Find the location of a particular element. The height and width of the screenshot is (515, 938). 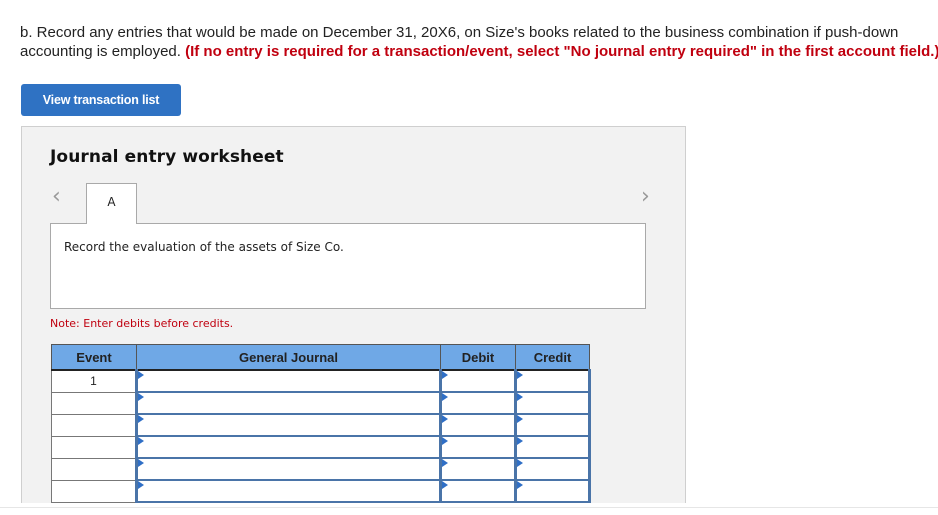

header-debit: Debit is located at coordinates (478, 357).